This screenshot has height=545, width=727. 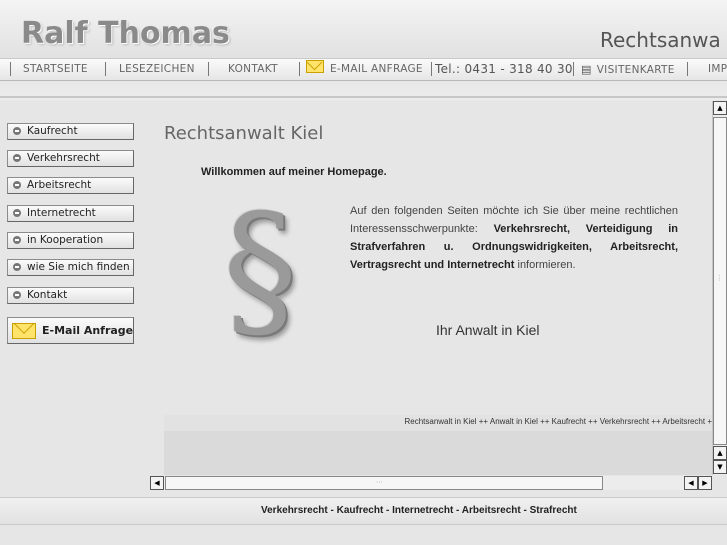 What do you see at coordinates (586, 69) in the screenshot?
I see `business-card-icon: ▤` at bounding box center [586, 69].